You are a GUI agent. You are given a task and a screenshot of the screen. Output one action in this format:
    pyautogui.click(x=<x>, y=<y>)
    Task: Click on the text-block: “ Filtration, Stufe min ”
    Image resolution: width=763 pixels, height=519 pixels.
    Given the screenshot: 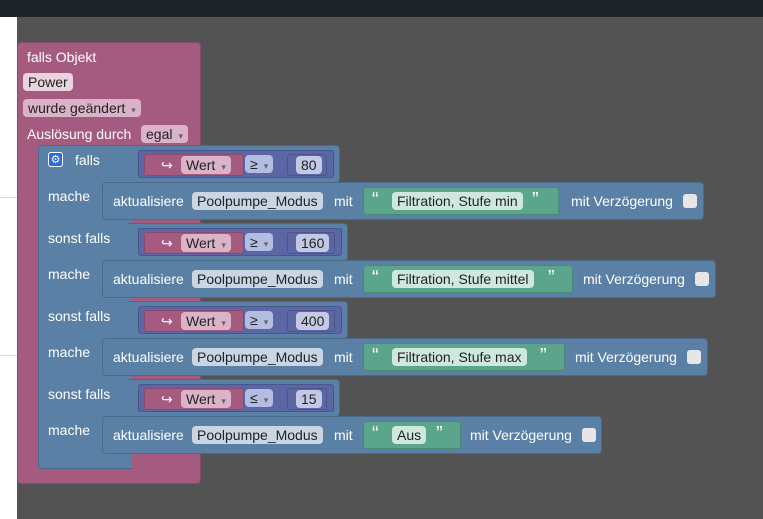 What is the action you would take?
    pyautogui.click(x=461, y=201)
    